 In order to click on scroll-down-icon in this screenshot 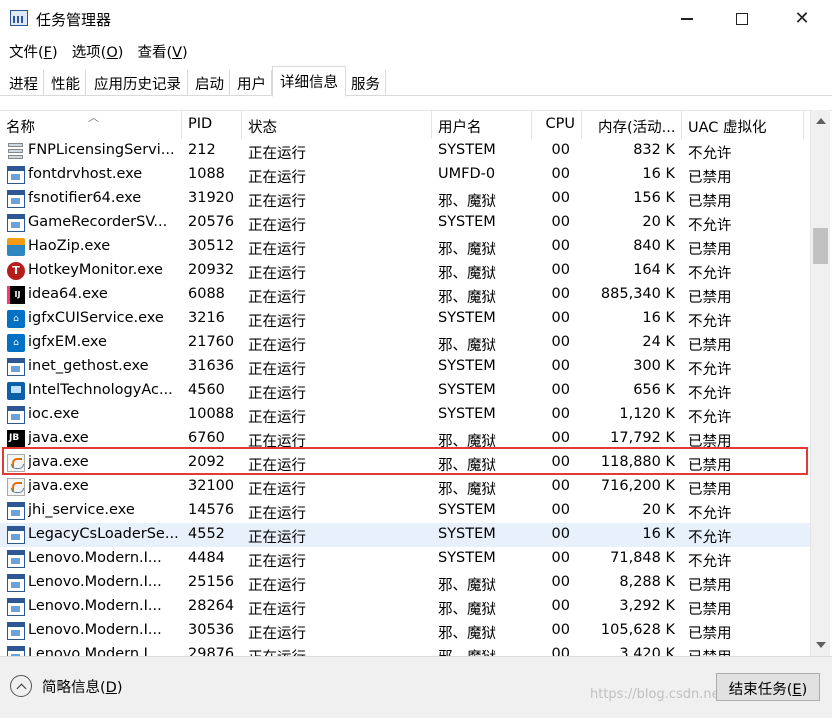, I will do `click(821, 645)`.